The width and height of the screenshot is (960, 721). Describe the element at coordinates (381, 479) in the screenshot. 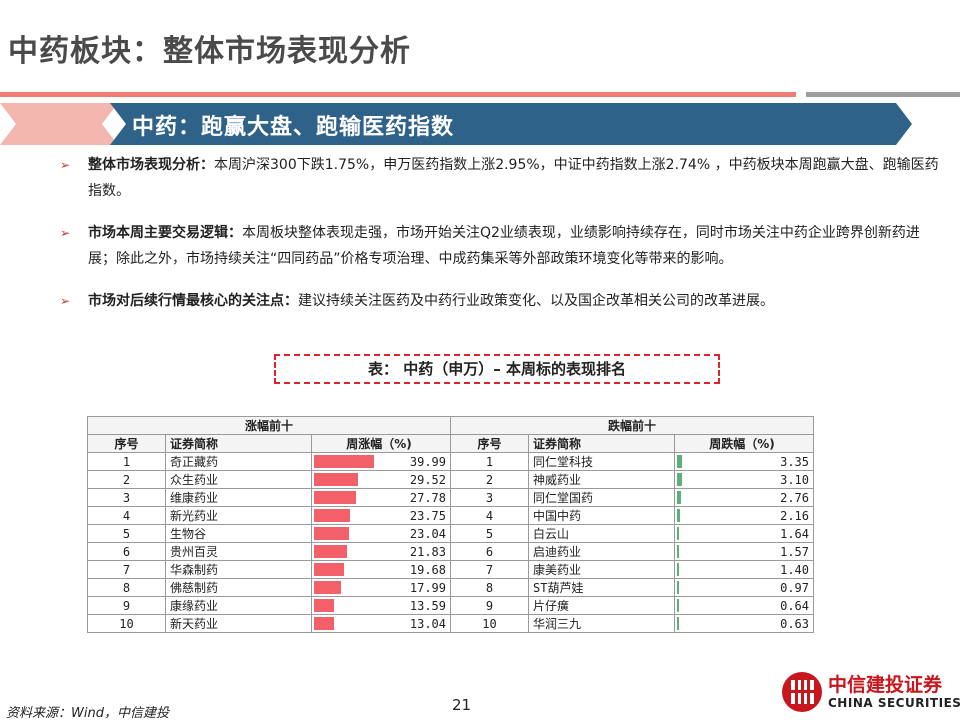

I see `gain-value-cell: 29.52` at that location.